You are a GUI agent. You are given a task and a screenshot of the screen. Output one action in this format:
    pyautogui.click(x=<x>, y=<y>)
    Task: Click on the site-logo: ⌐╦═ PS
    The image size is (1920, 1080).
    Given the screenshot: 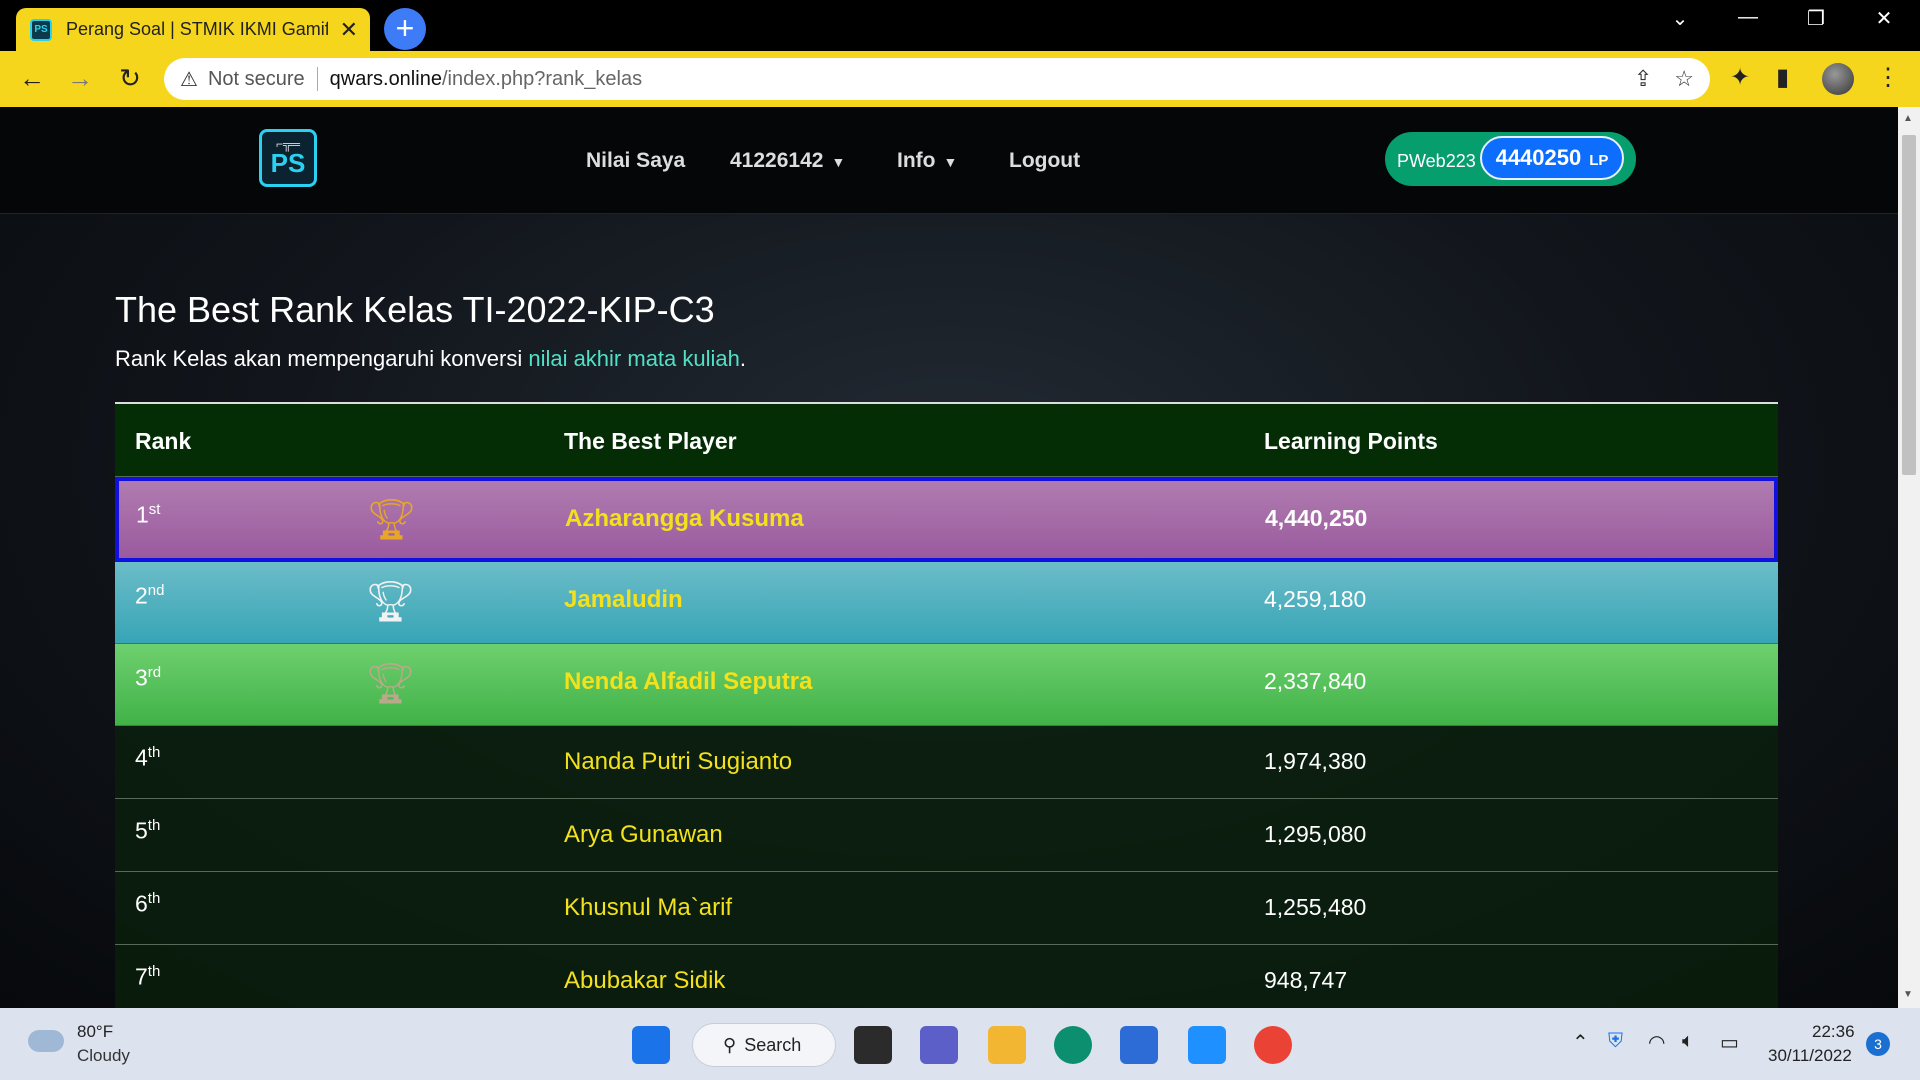 What is the action you would take?
    pyautogui.click(x=288, y=158)
    